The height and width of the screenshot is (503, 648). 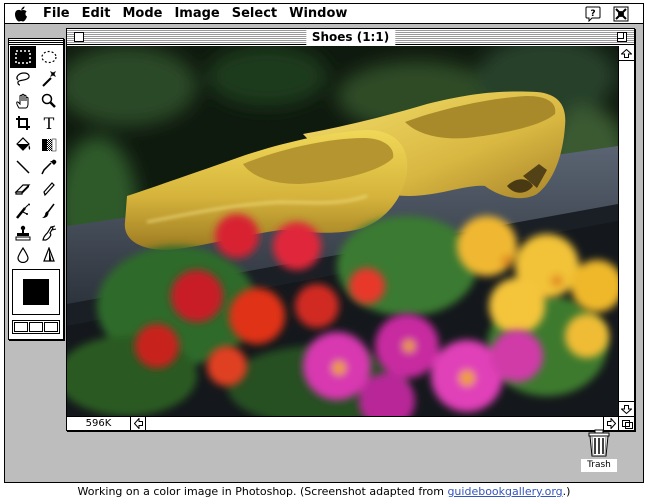 I want to click on magic-wand-icon, so click(x=49, y=79).